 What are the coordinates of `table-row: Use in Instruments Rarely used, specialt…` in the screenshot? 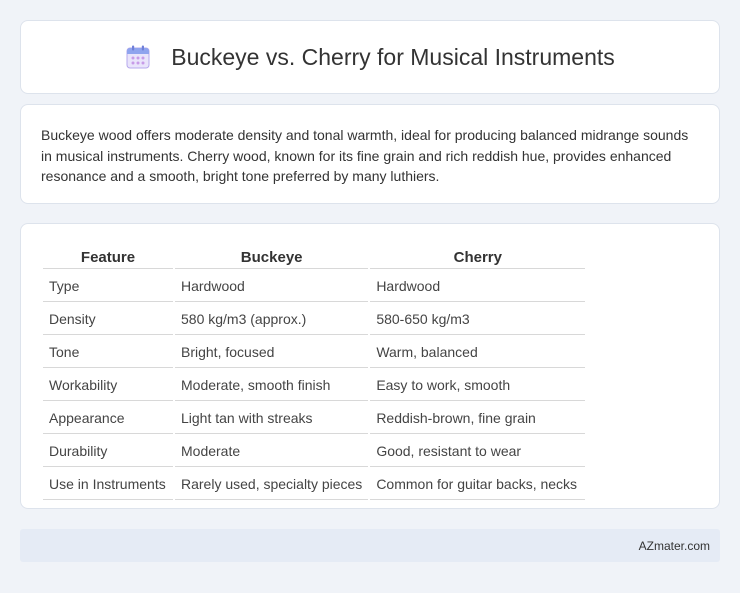 It's located at (314, 484).